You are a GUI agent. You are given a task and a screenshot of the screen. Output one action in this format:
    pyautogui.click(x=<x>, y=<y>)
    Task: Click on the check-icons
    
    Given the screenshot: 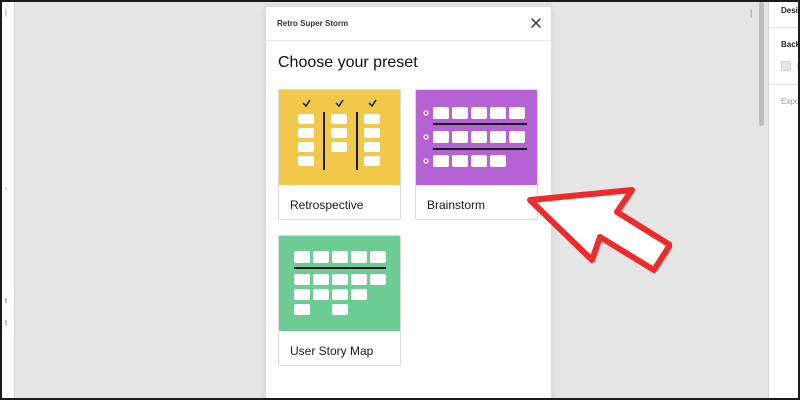 What is the action you would take?
    pyautogui.click(x=339, y=103)
    